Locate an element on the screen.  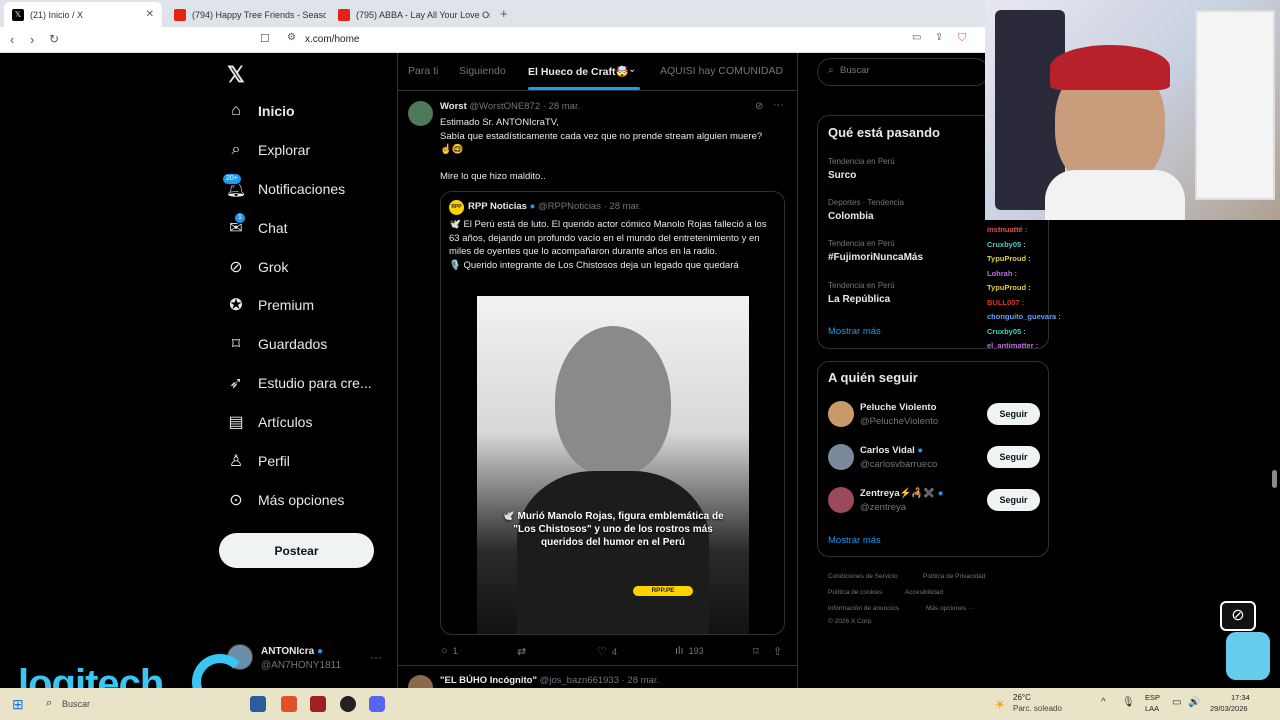
sidebar-item-guardados: ⌑ Guardados is located at coordinates (276, 344).